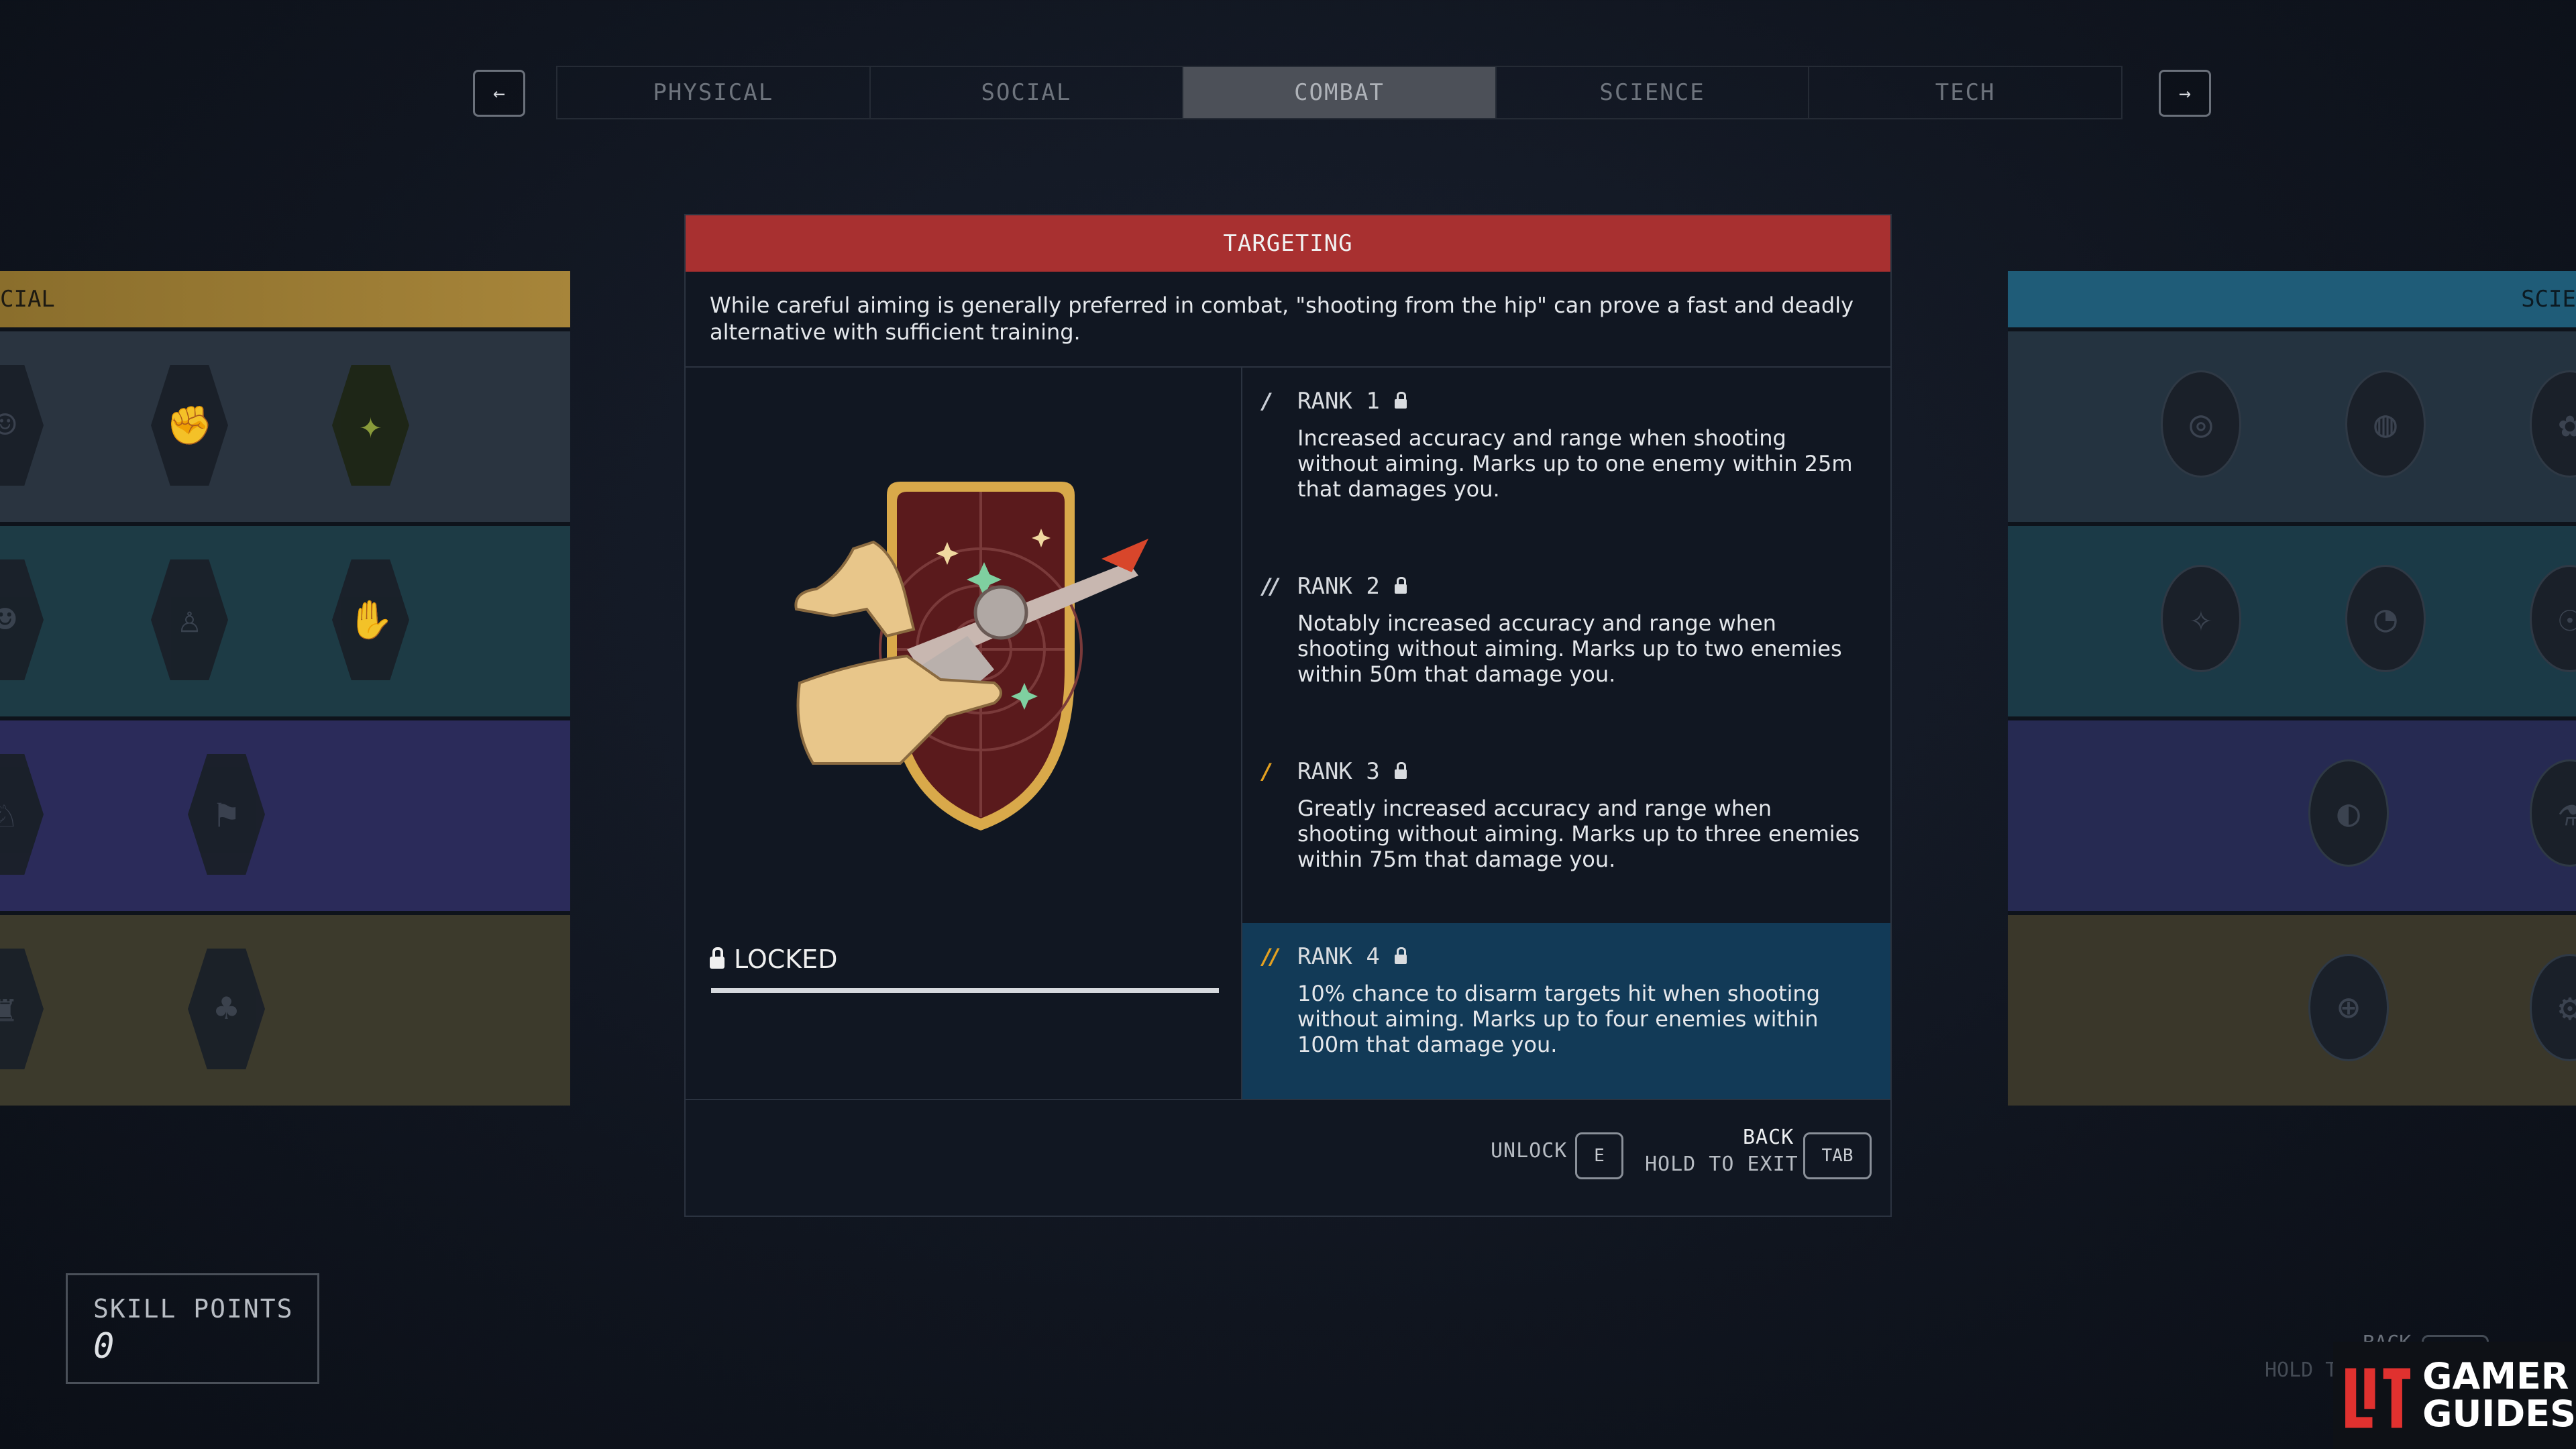 The width and height of the screenshot is (2576, 1449). I want to click on rank-label: RANK 1, so click(1338, 401).